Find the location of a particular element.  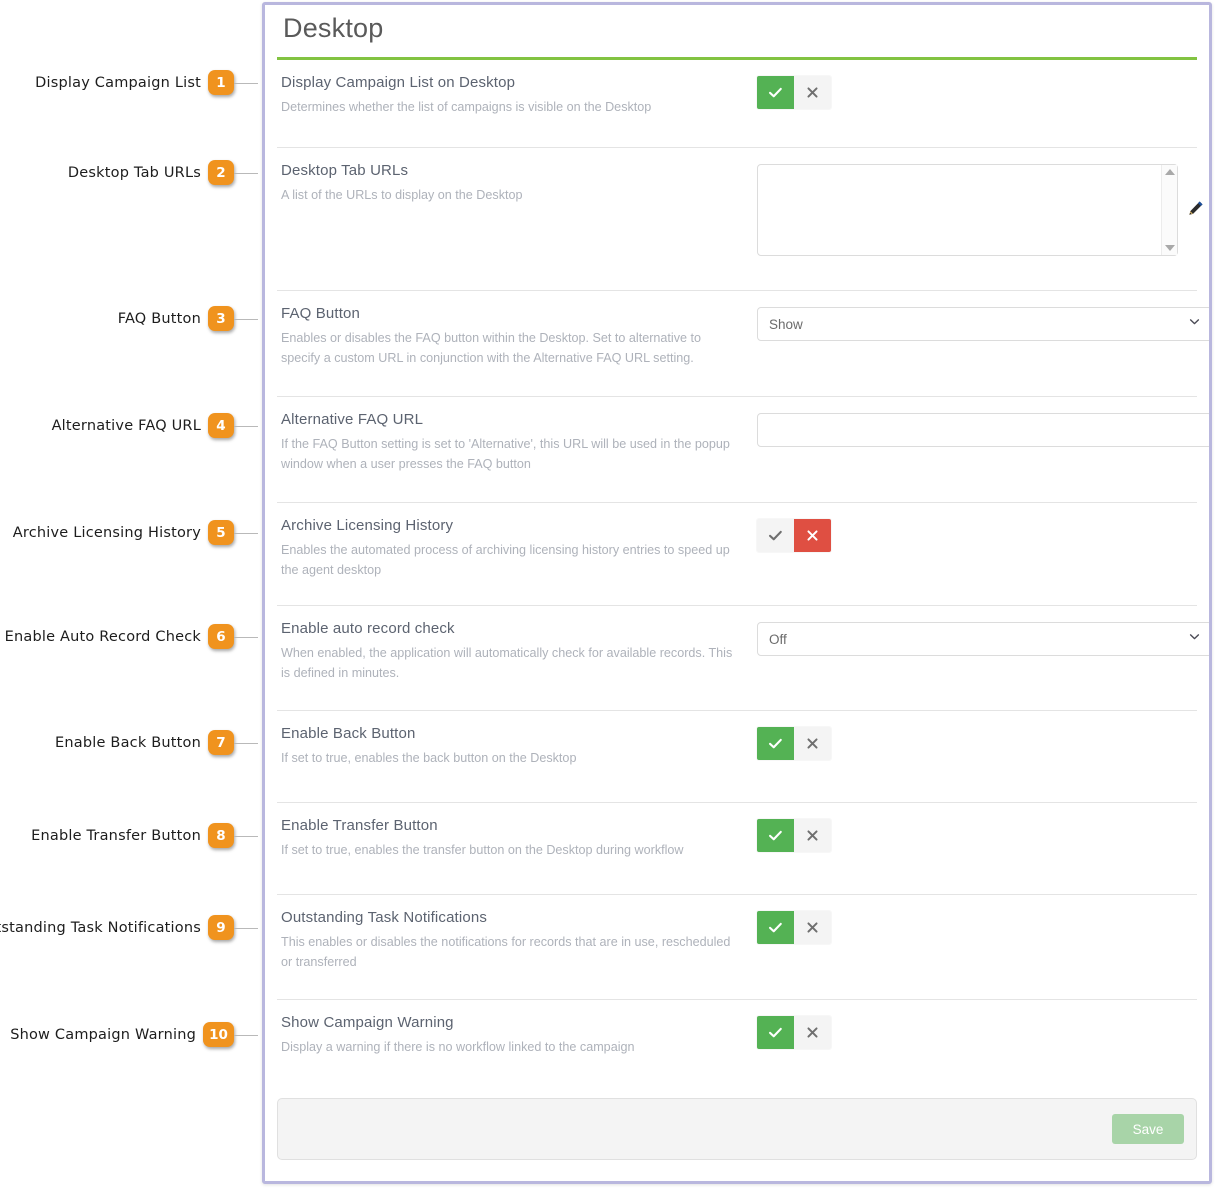

pencil-icon is located at coordinates (1195, 210).